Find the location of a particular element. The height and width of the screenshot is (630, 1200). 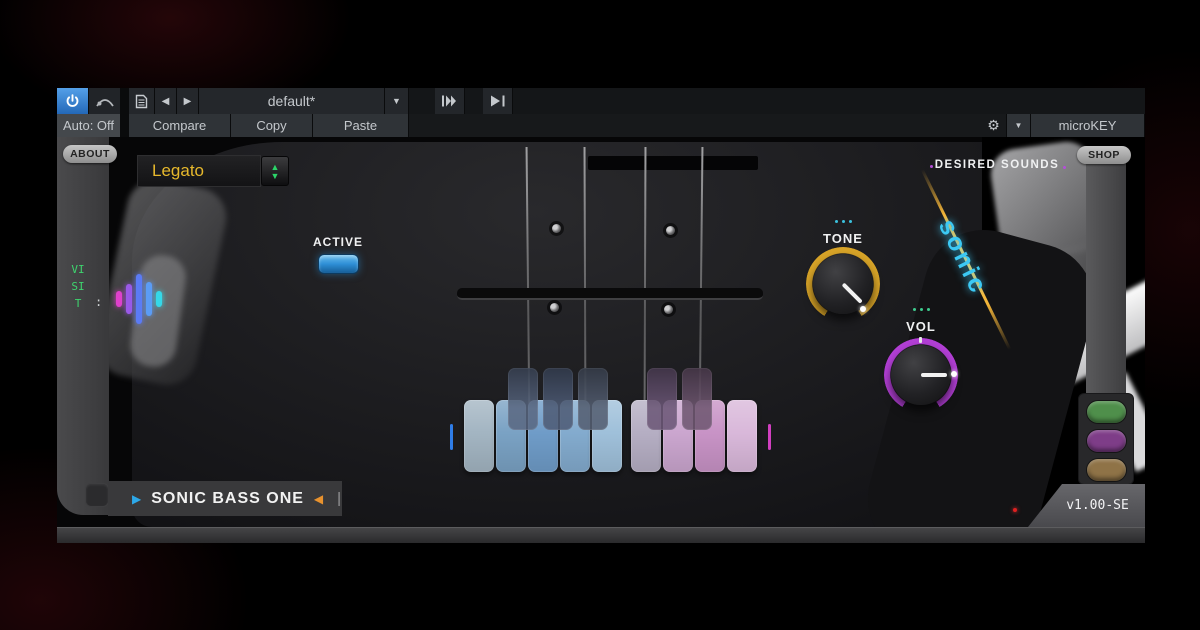

title-next-icon: ▶ is located at coordinates (136, 499).